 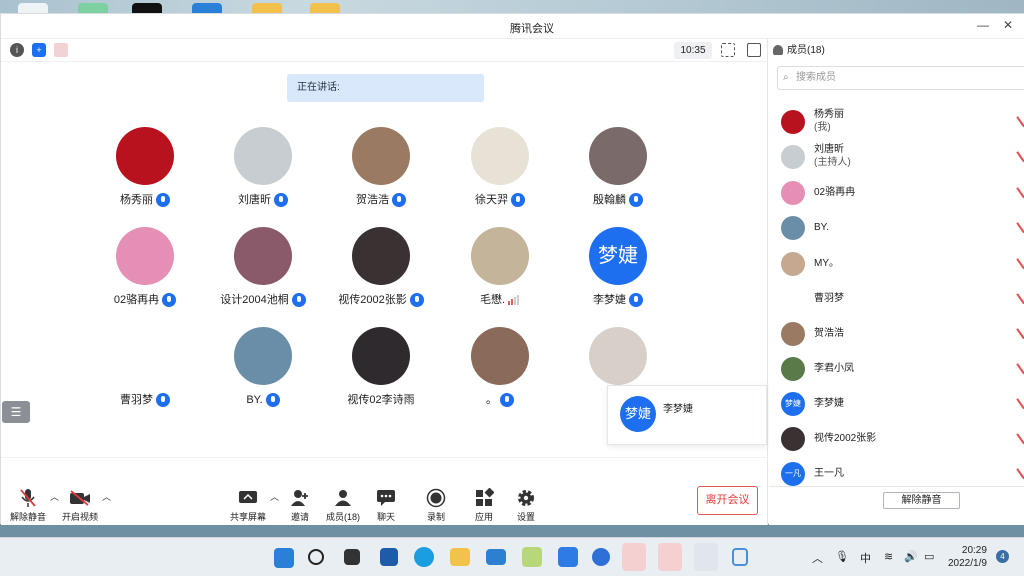 What do you see at coordinates (740, 557) in the screenshot?
I see `snipping-icon` at bounding box center [740, 557].